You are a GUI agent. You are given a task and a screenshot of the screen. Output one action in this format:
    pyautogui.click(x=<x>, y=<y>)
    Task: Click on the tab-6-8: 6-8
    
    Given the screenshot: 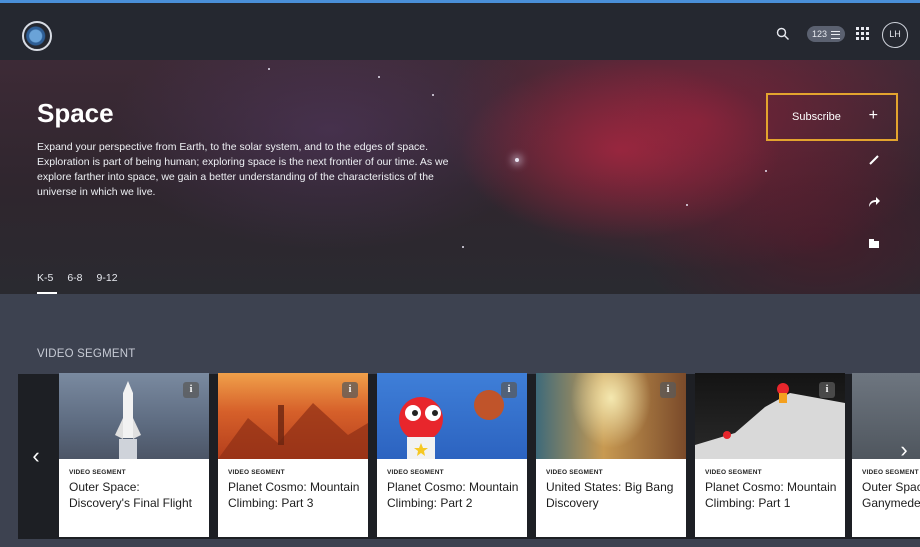 What is the action you would take?
    pyautogui.click(x=74, y=278)
    